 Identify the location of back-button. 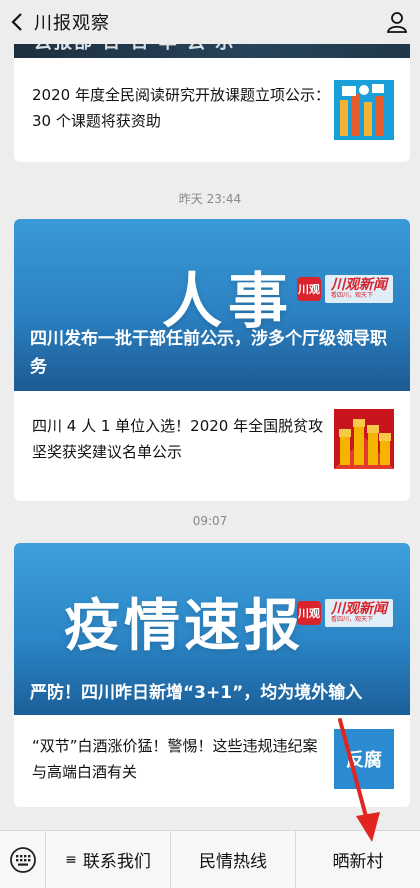
(17, 22).